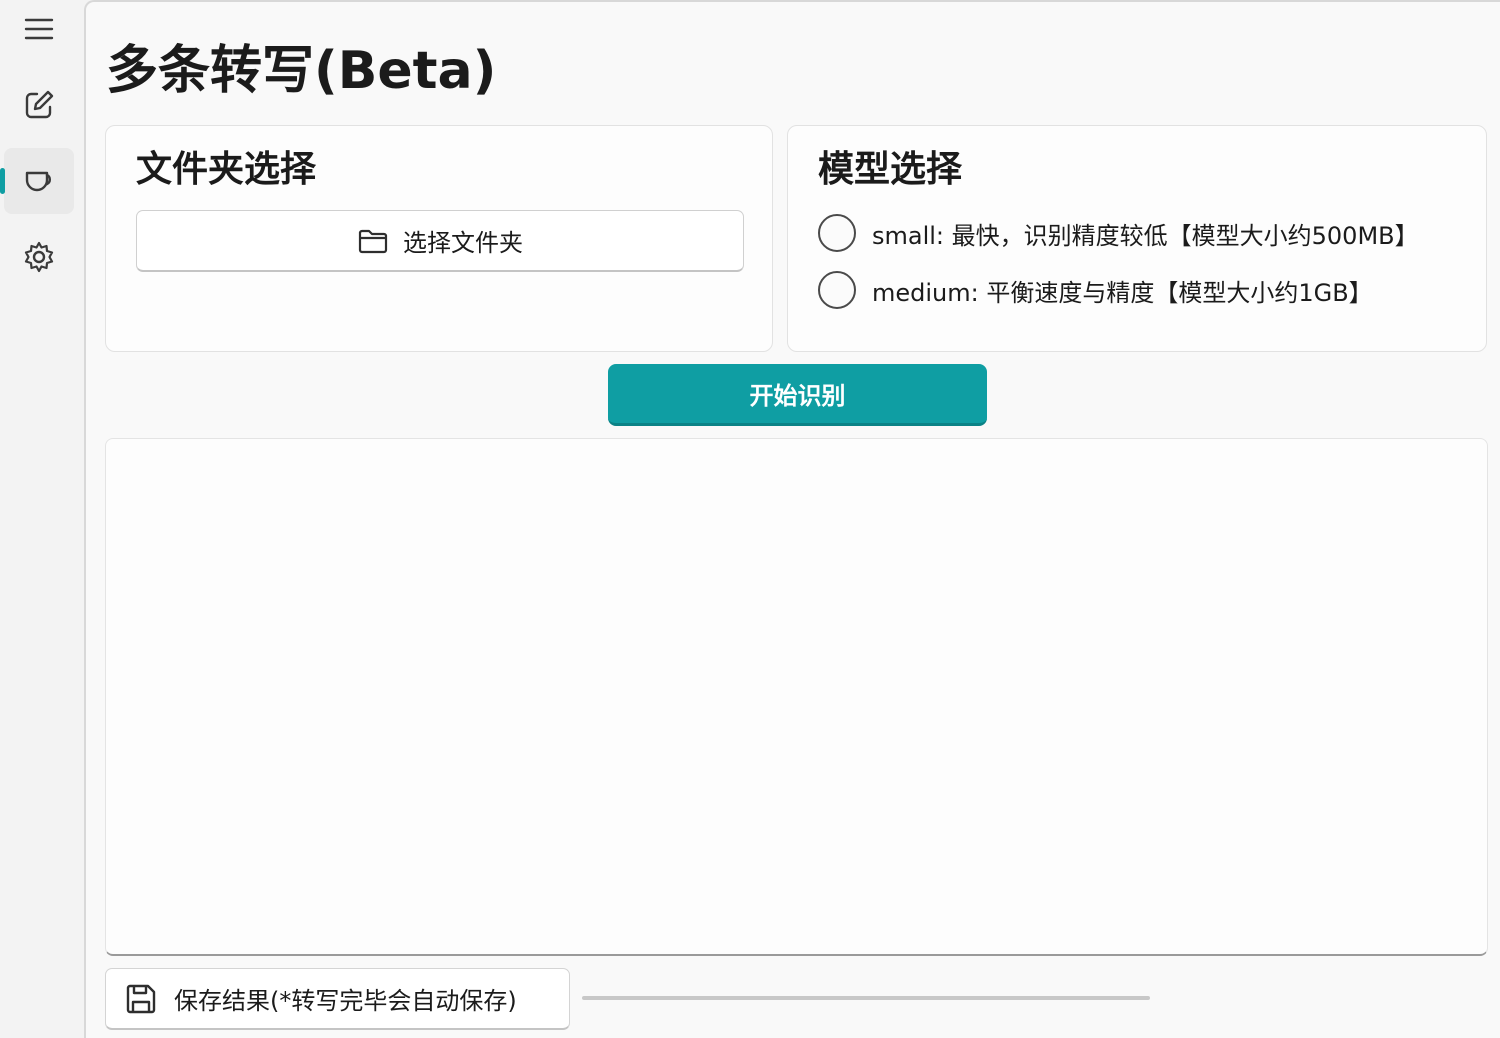  I want to click on save-icon, so click(141, 998).